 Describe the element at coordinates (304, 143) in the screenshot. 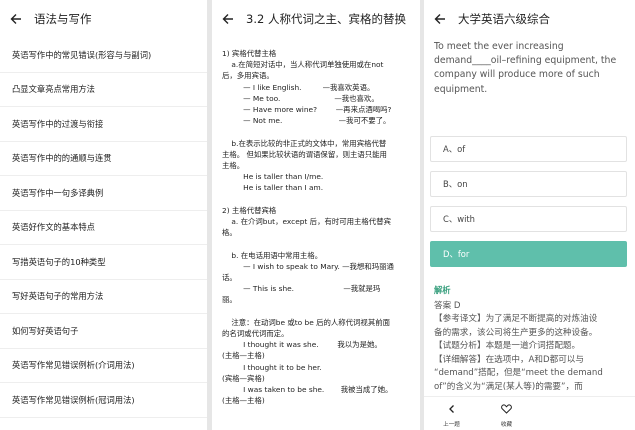

I see `article-line: b.在表示比较的非正式的文体中，常用宾格代替` at that location.